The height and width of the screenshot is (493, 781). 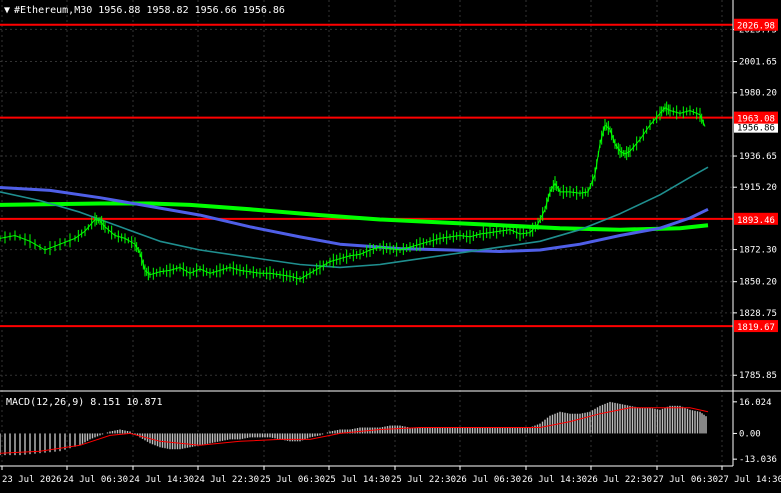 I want to click on time-tick-label: 25 Jul 22:30, so click(x=423, y=480).